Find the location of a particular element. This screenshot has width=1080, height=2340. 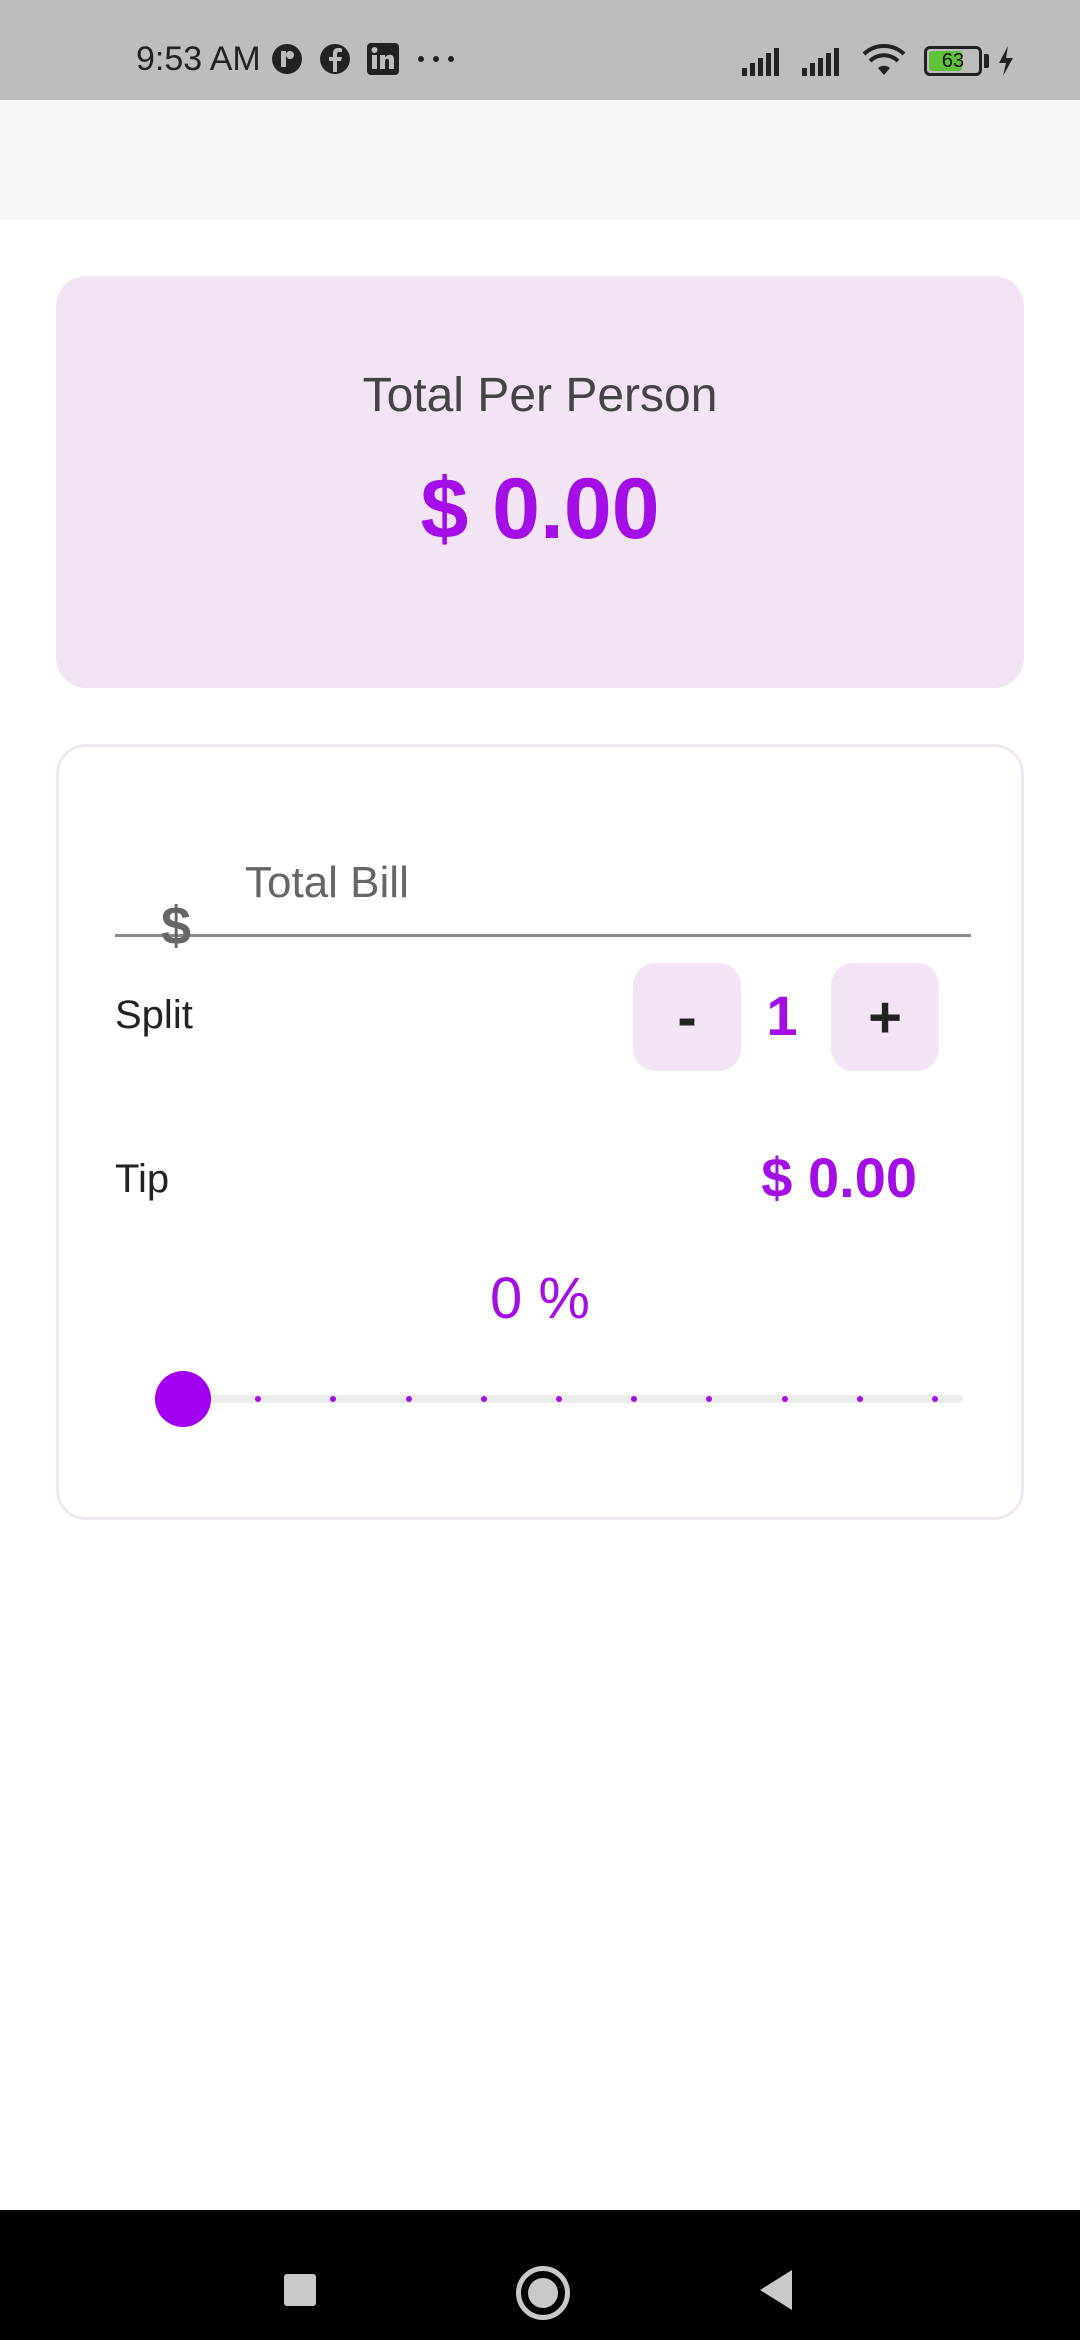

home-icon is located at coordinates (543, 2293).